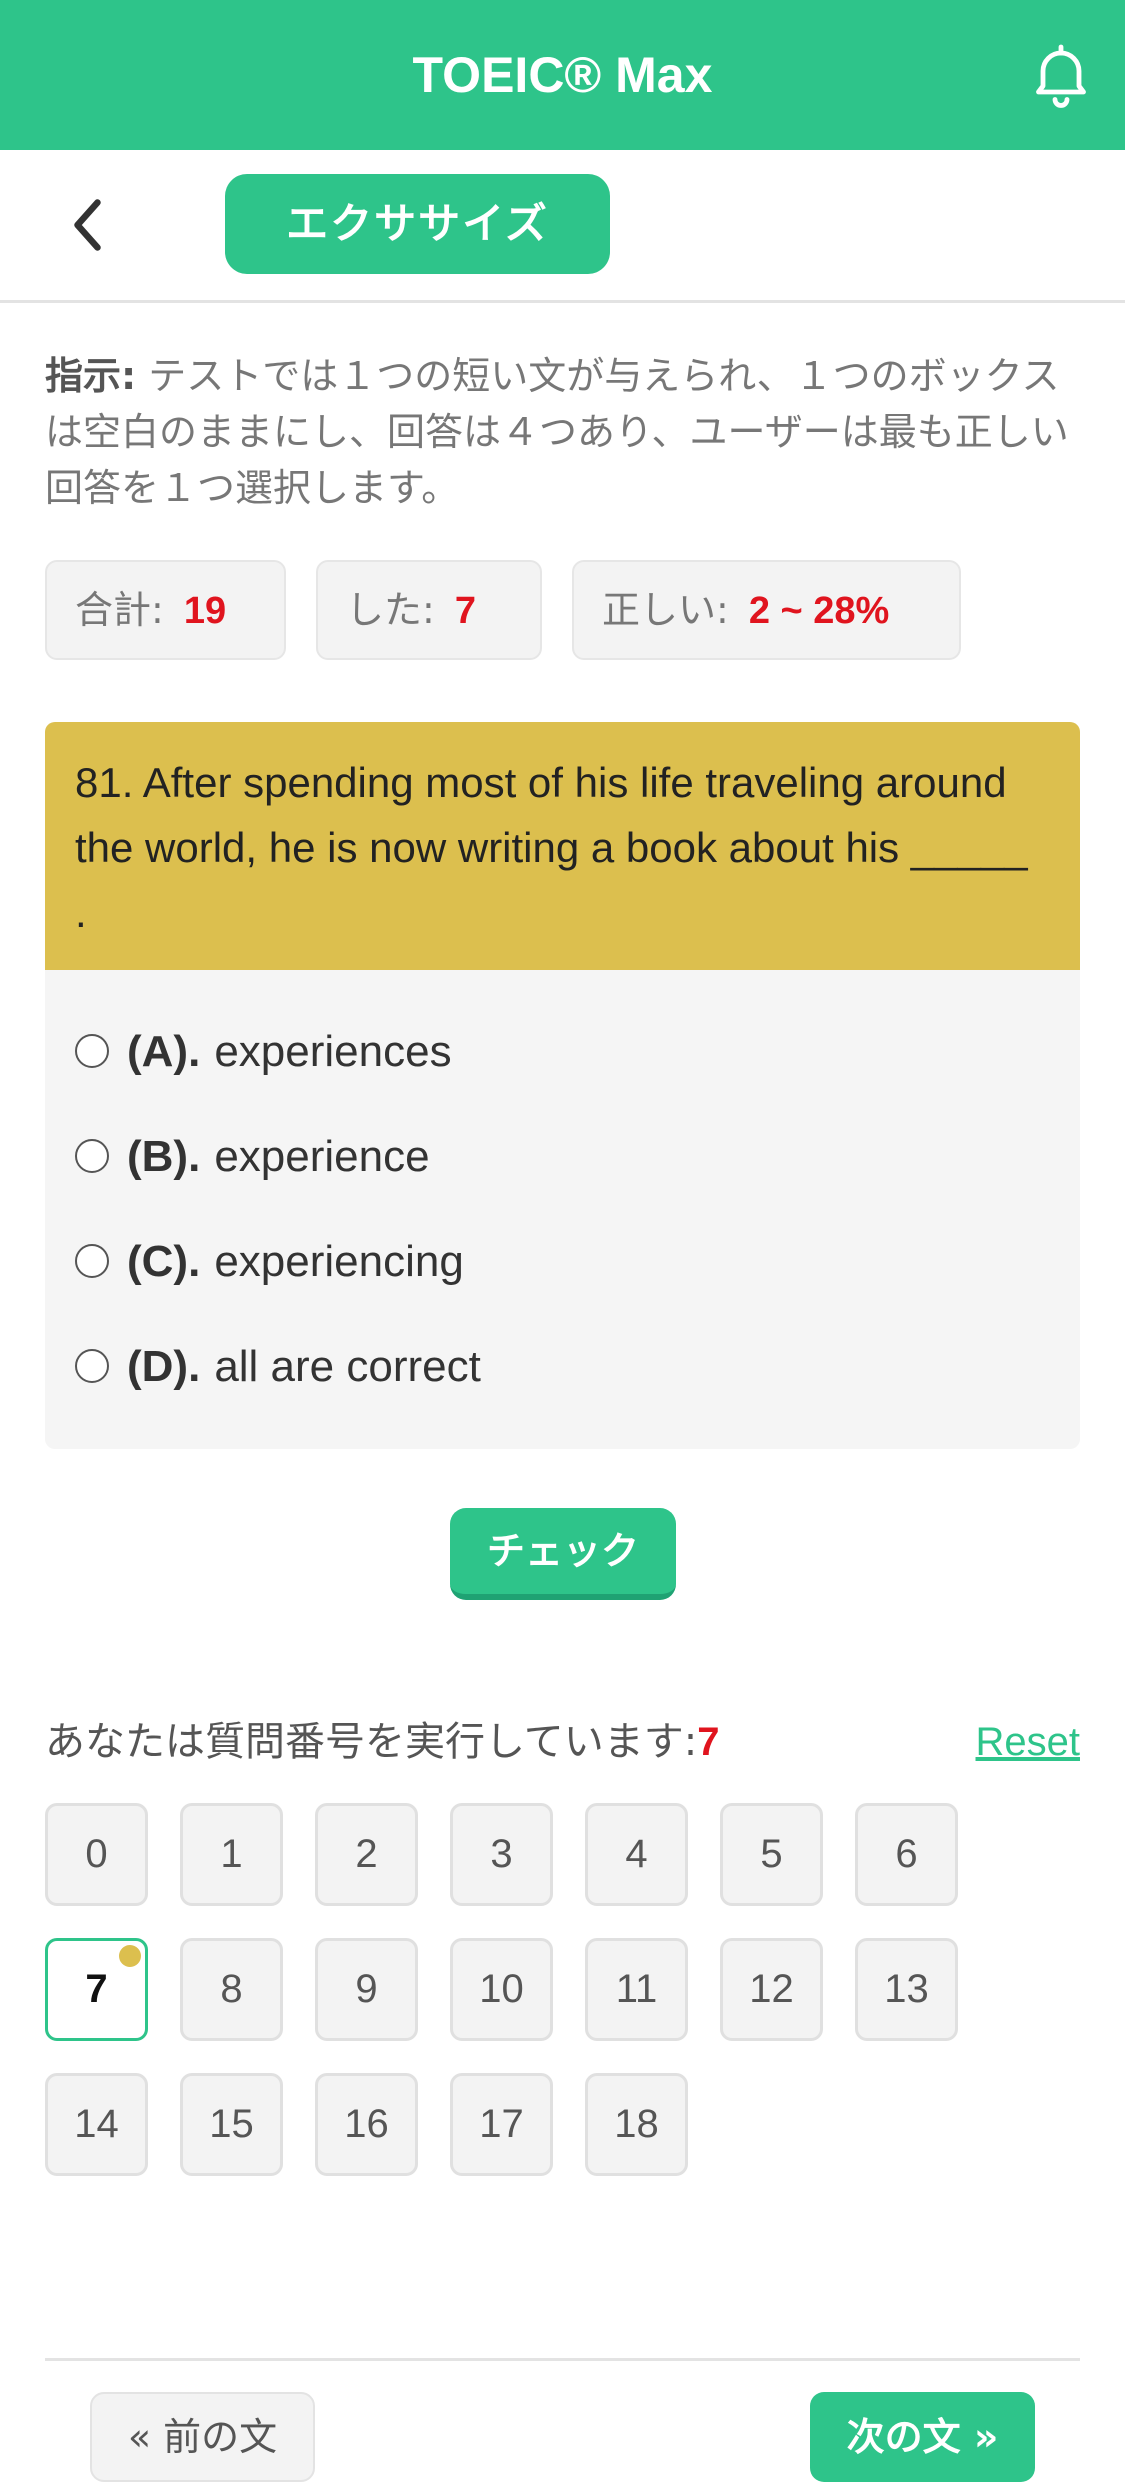 This screenshot has height=2482, width=1125. I want to click on question-number-label: 9, so click(366, 1989).